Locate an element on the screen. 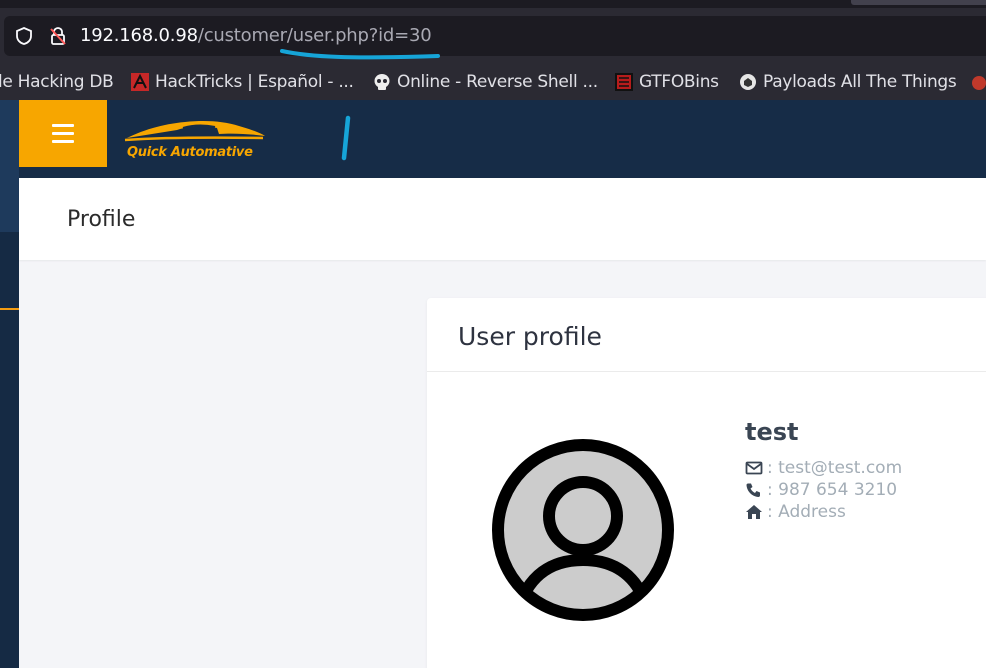 The width and height of the screenshot is (986, 668). bookmark-label: le Hacking DB is located at coordinates (57, 82).